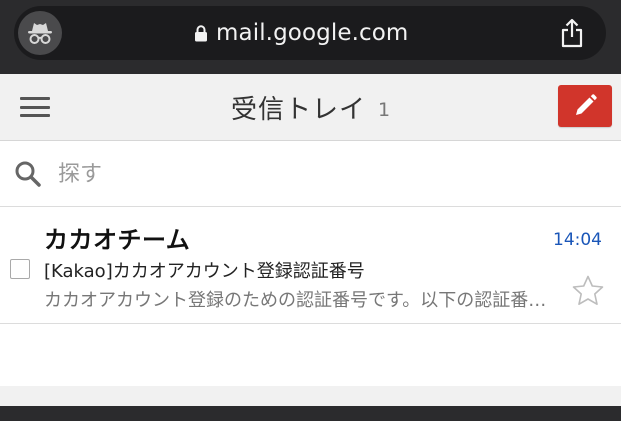  I want to click on compose-button, so click(585, 106).